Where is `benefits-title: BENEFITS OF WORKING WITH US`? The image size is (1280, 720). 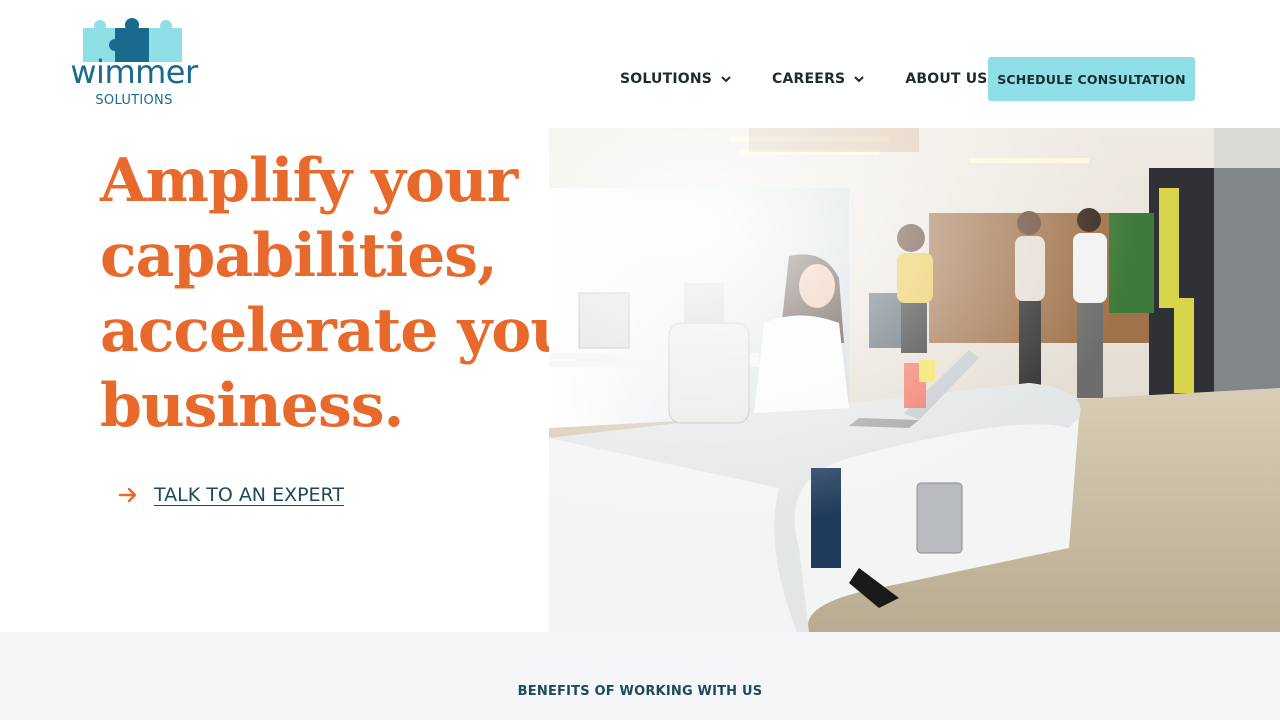 benefits-title: BENEFITS OF WORKING WITH US is located at coordinates (640, 691).